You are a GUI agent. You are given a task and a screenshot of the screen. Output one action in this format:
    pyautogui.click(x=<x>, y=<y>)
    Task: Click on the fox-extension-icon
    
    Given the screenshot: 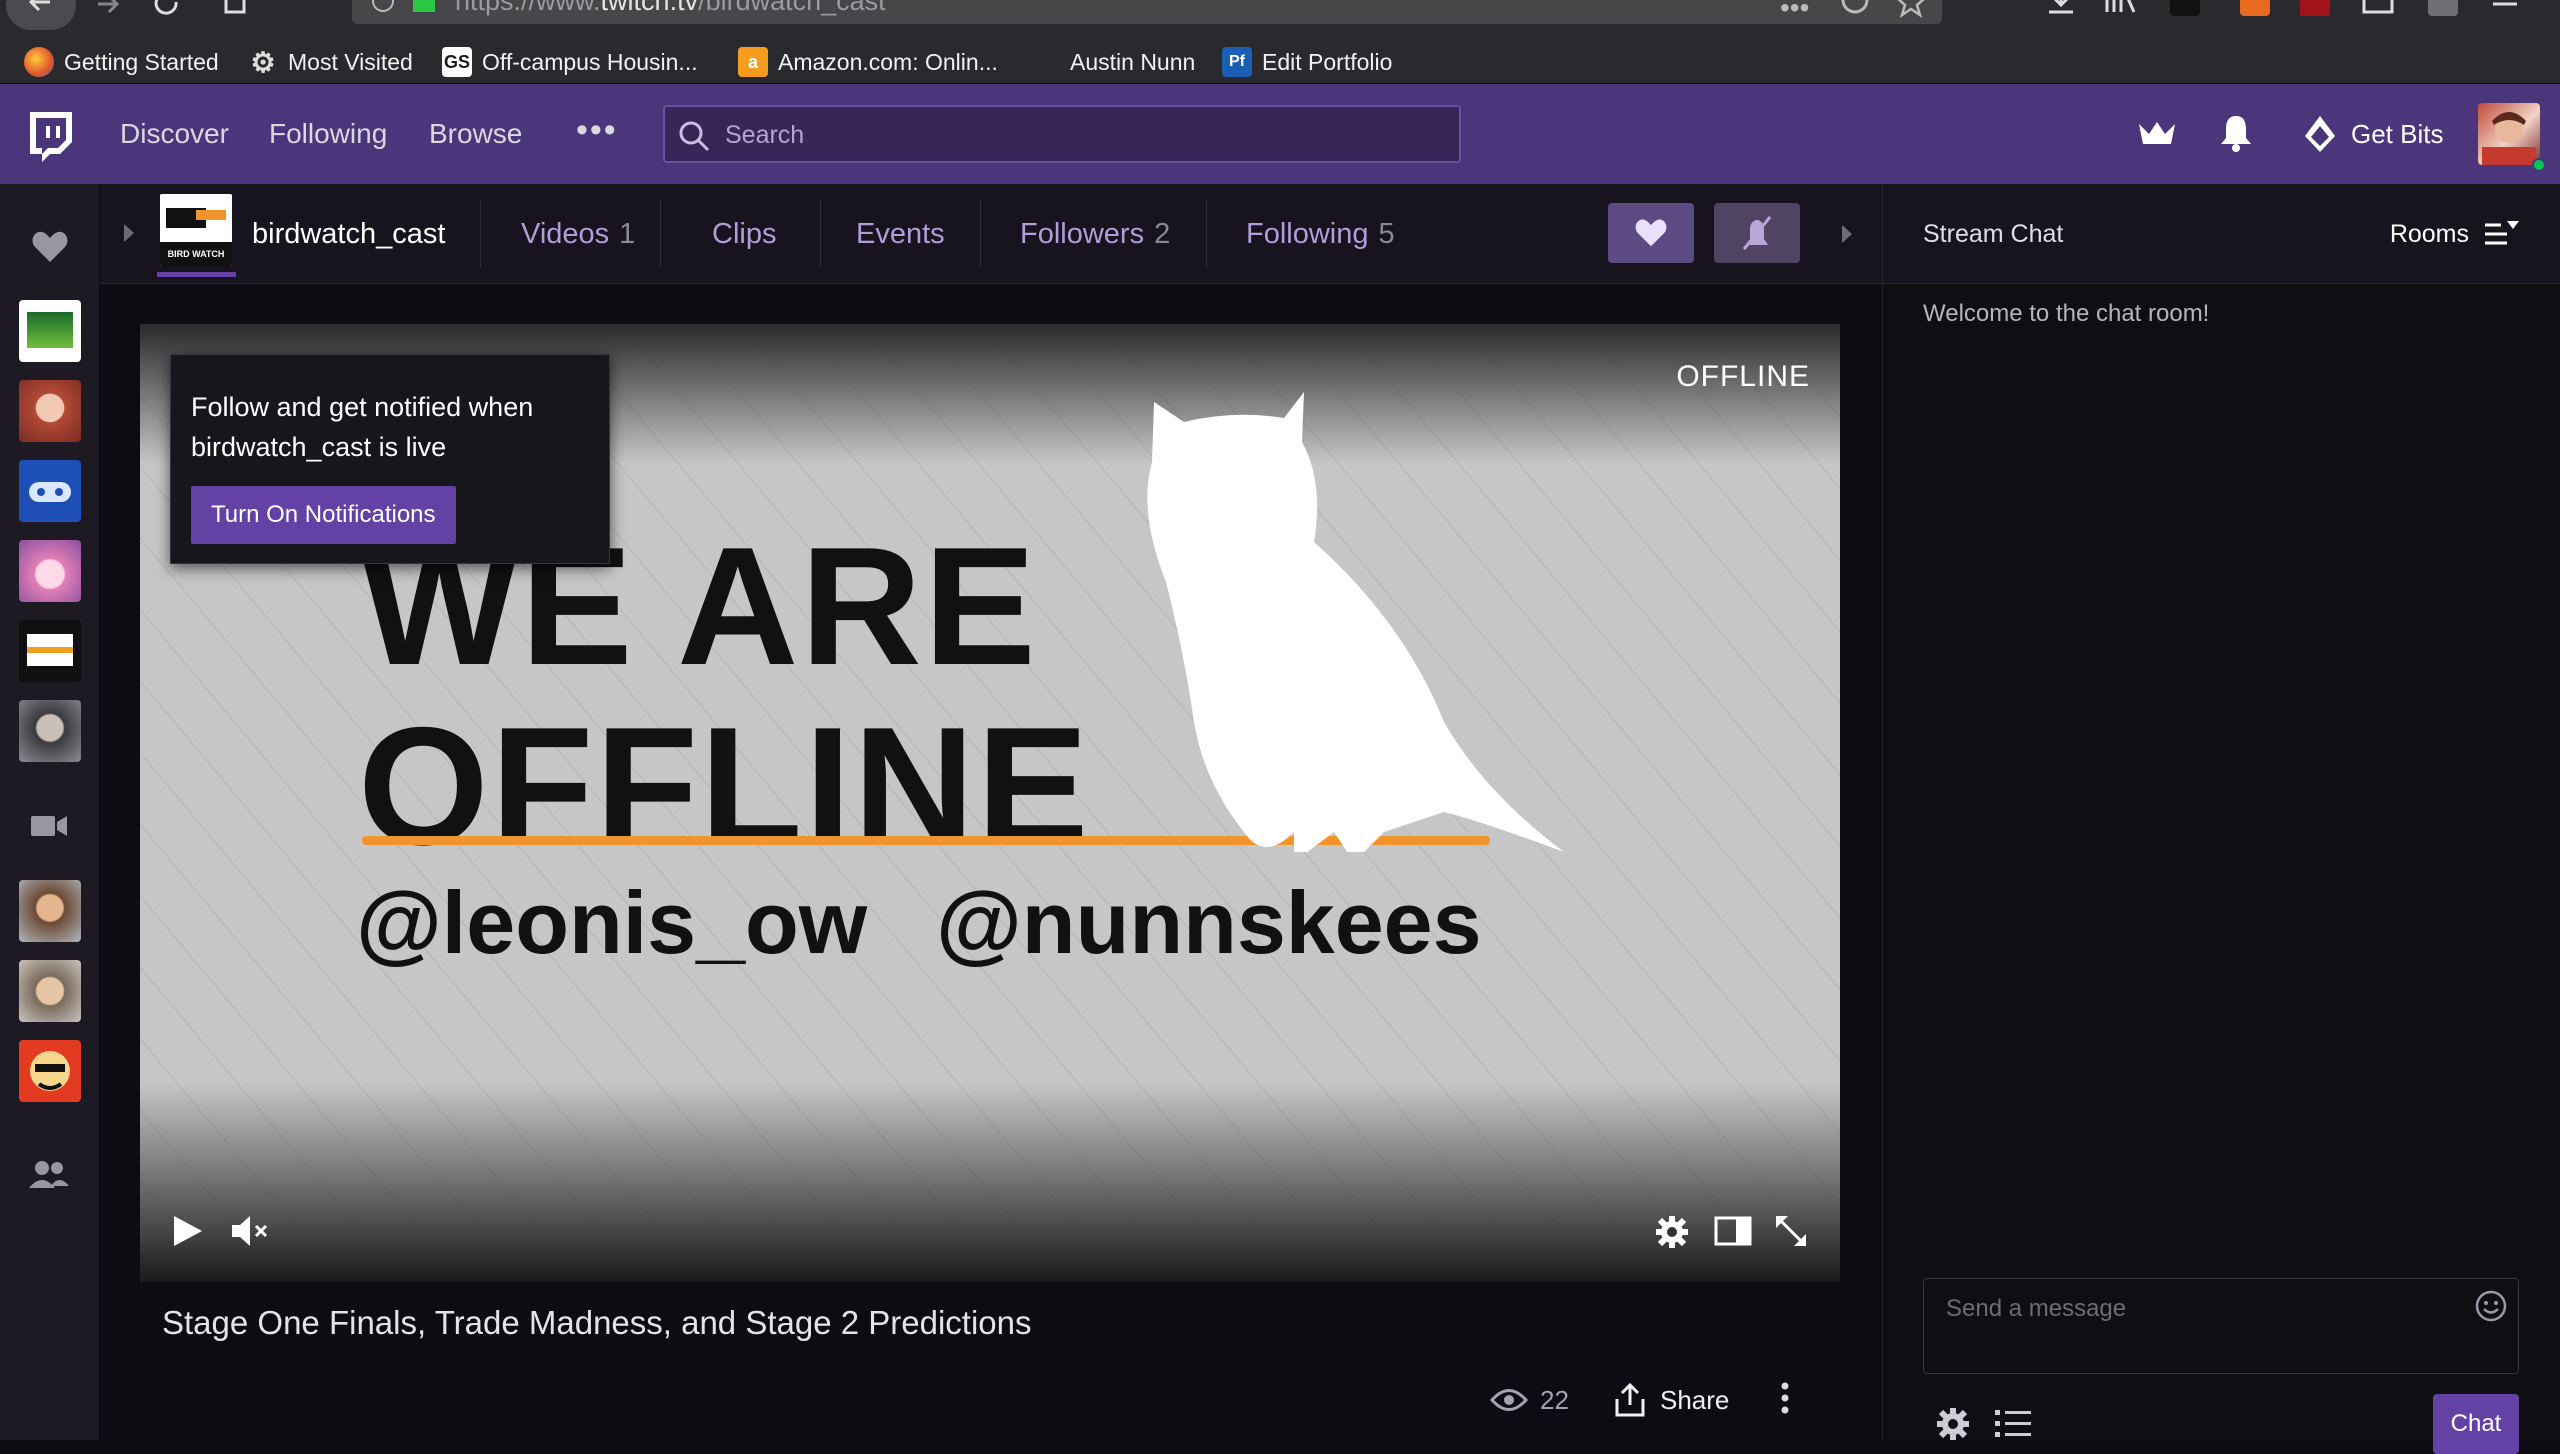 What is the action you would take?
    pyautogui.click(x=2255, y=8)
    